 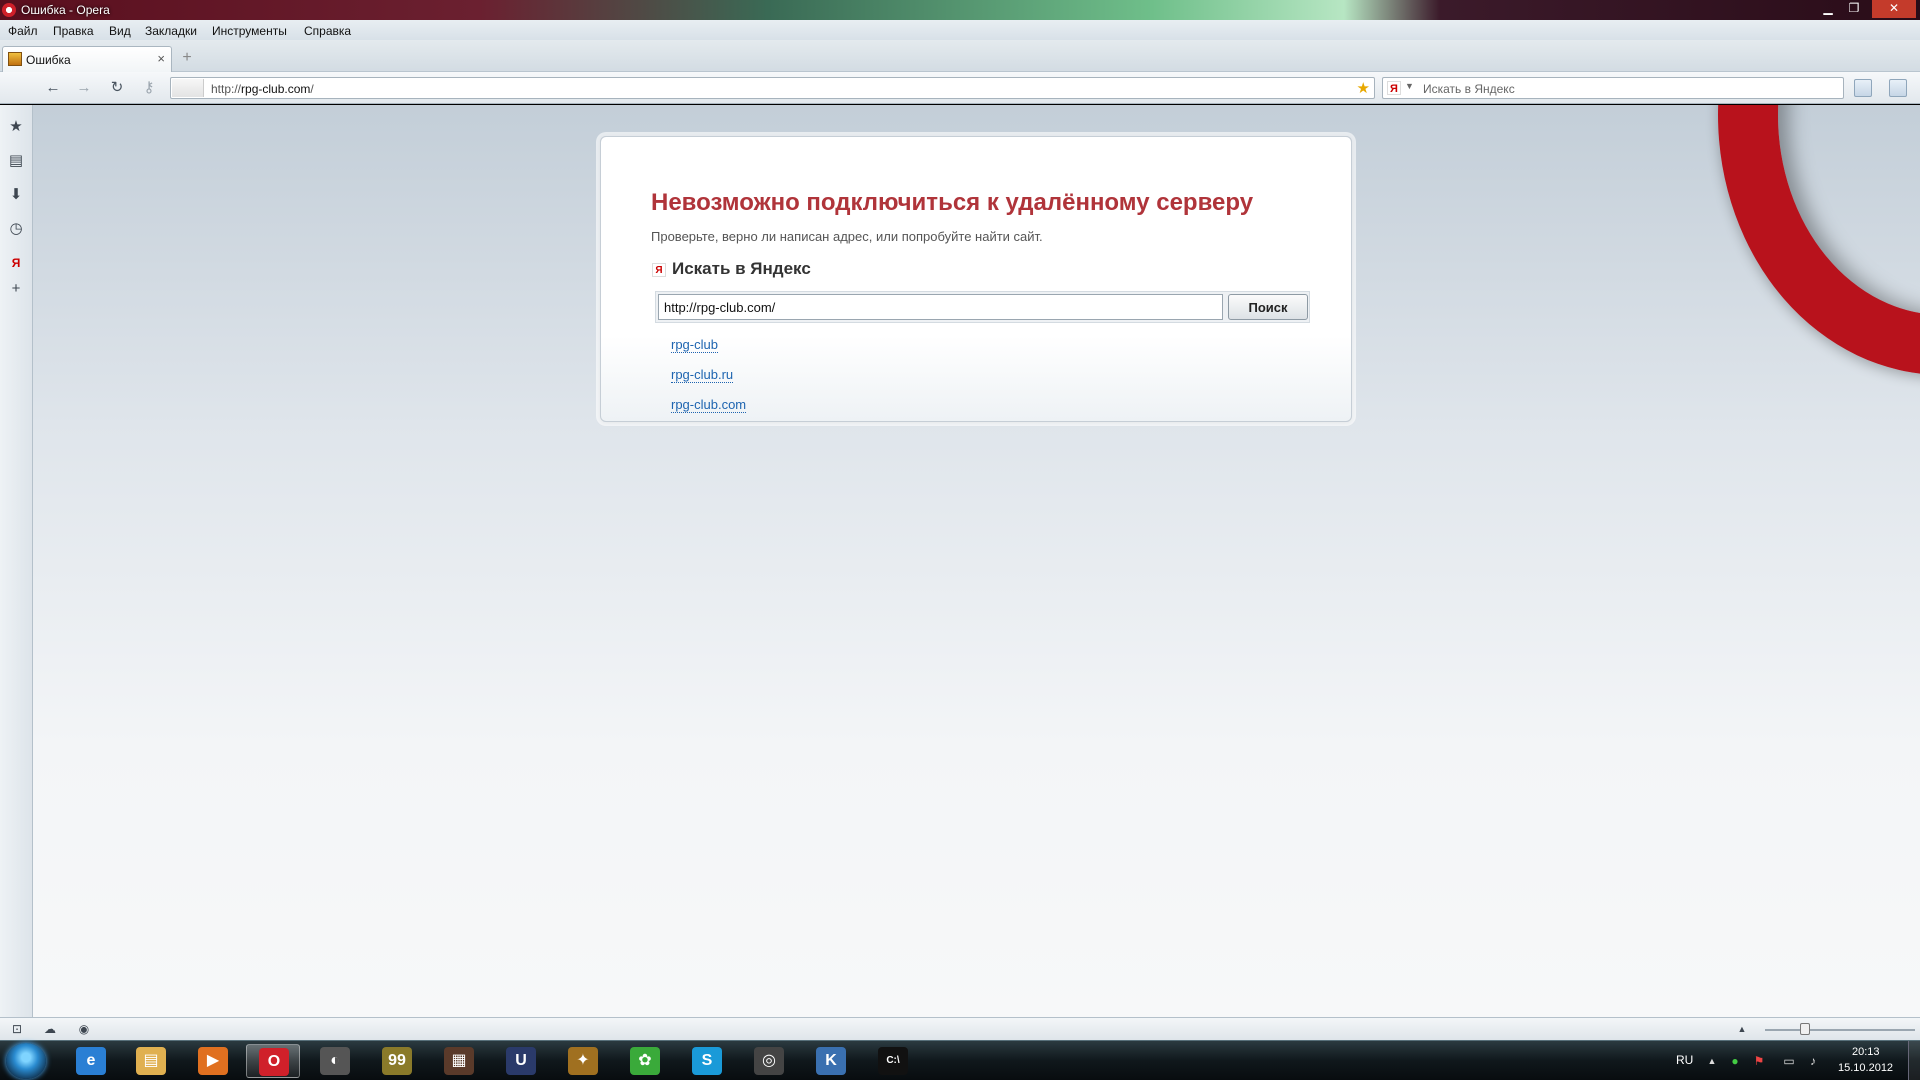 What do you see at coordinates (1409, 86) in the screenshot?
I see `search-engine-dropdown-icon: ▼` at bounding box center [1409, 86].